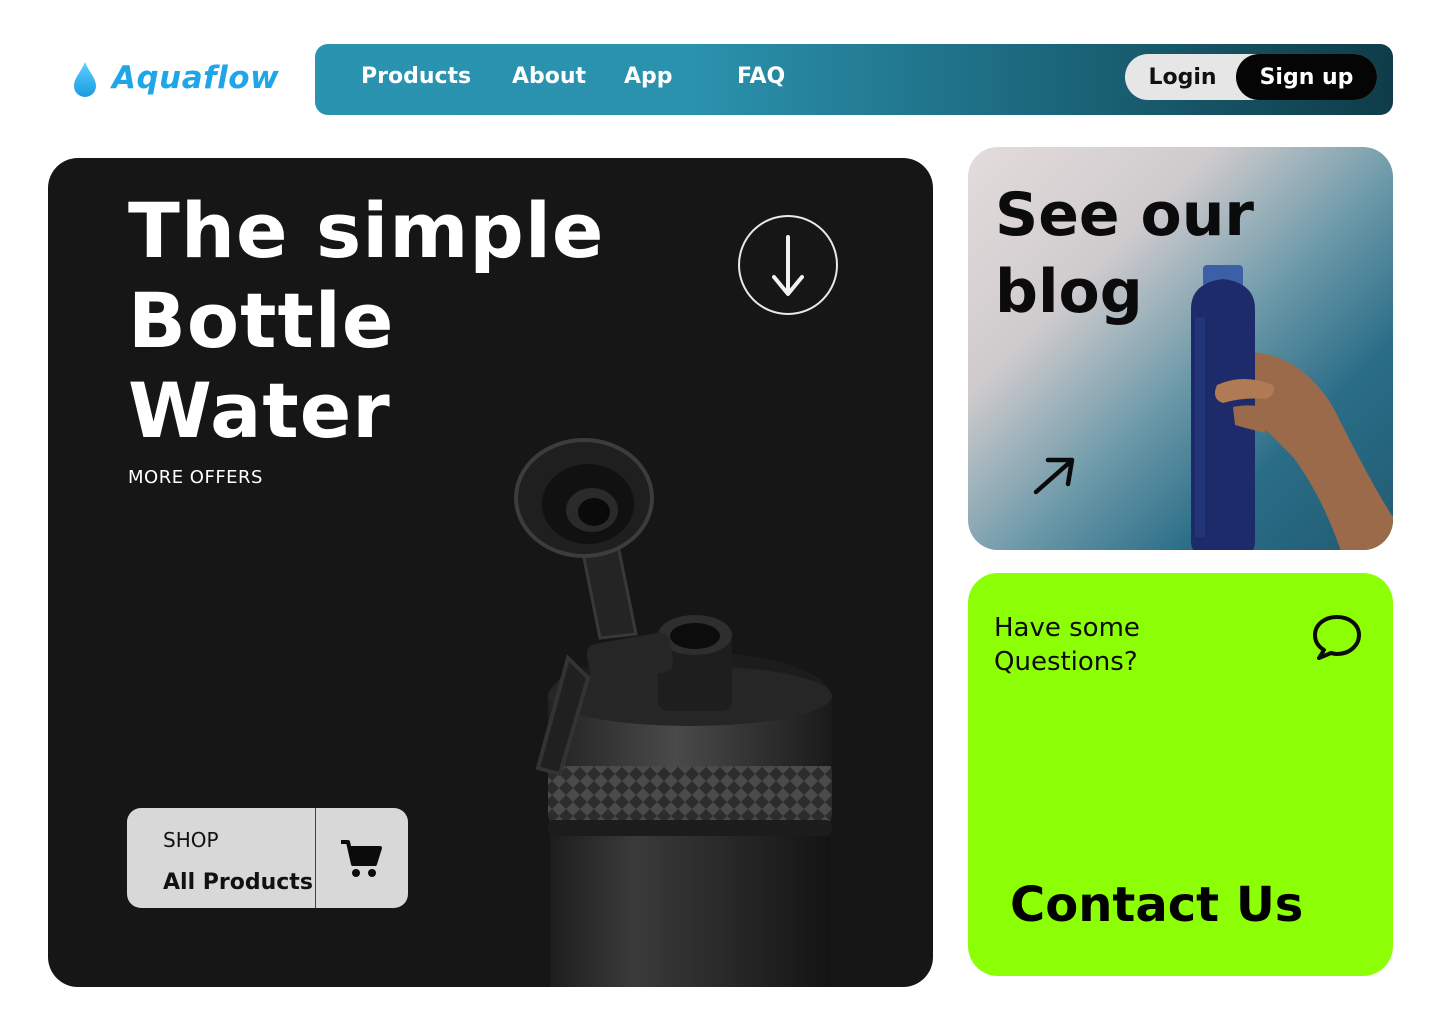 The image size is (1440, 1024). I want to click on blog-card: See our blog, so click(1180, 348).